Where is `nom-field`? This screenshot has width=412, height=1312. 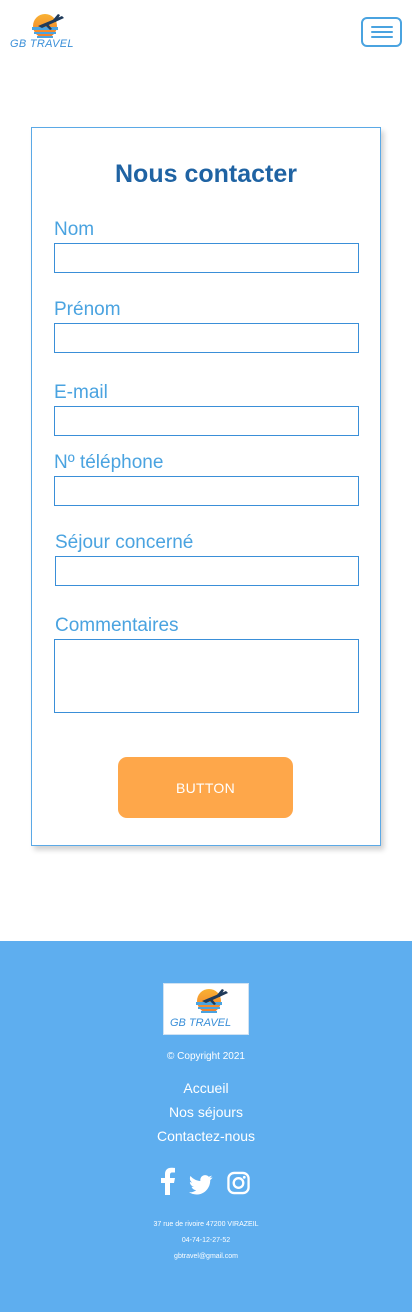 nom-field is located at coordinates (206, 258).